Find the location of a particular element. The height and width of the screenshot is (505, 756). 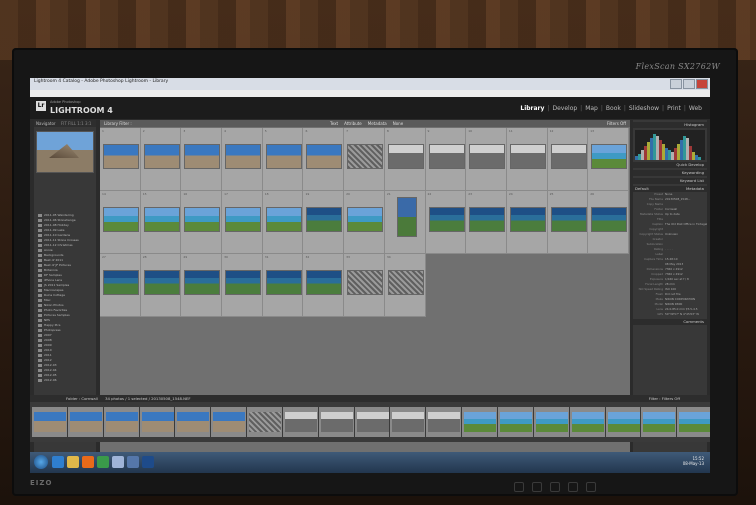

metadata-header: Default Metadata is located at coordinates (670, 189).